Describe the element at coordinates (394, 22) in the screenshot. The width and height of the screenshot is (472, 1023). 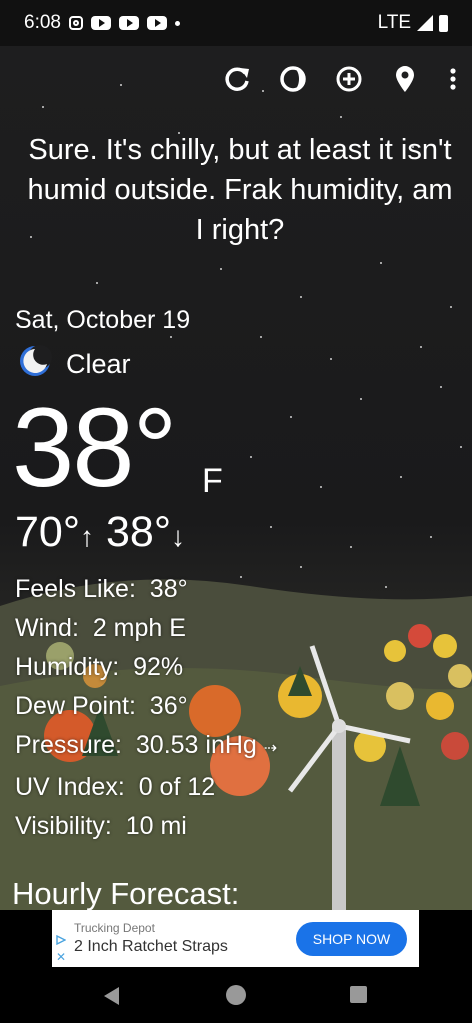
I see `network-type: LTE` at that location.